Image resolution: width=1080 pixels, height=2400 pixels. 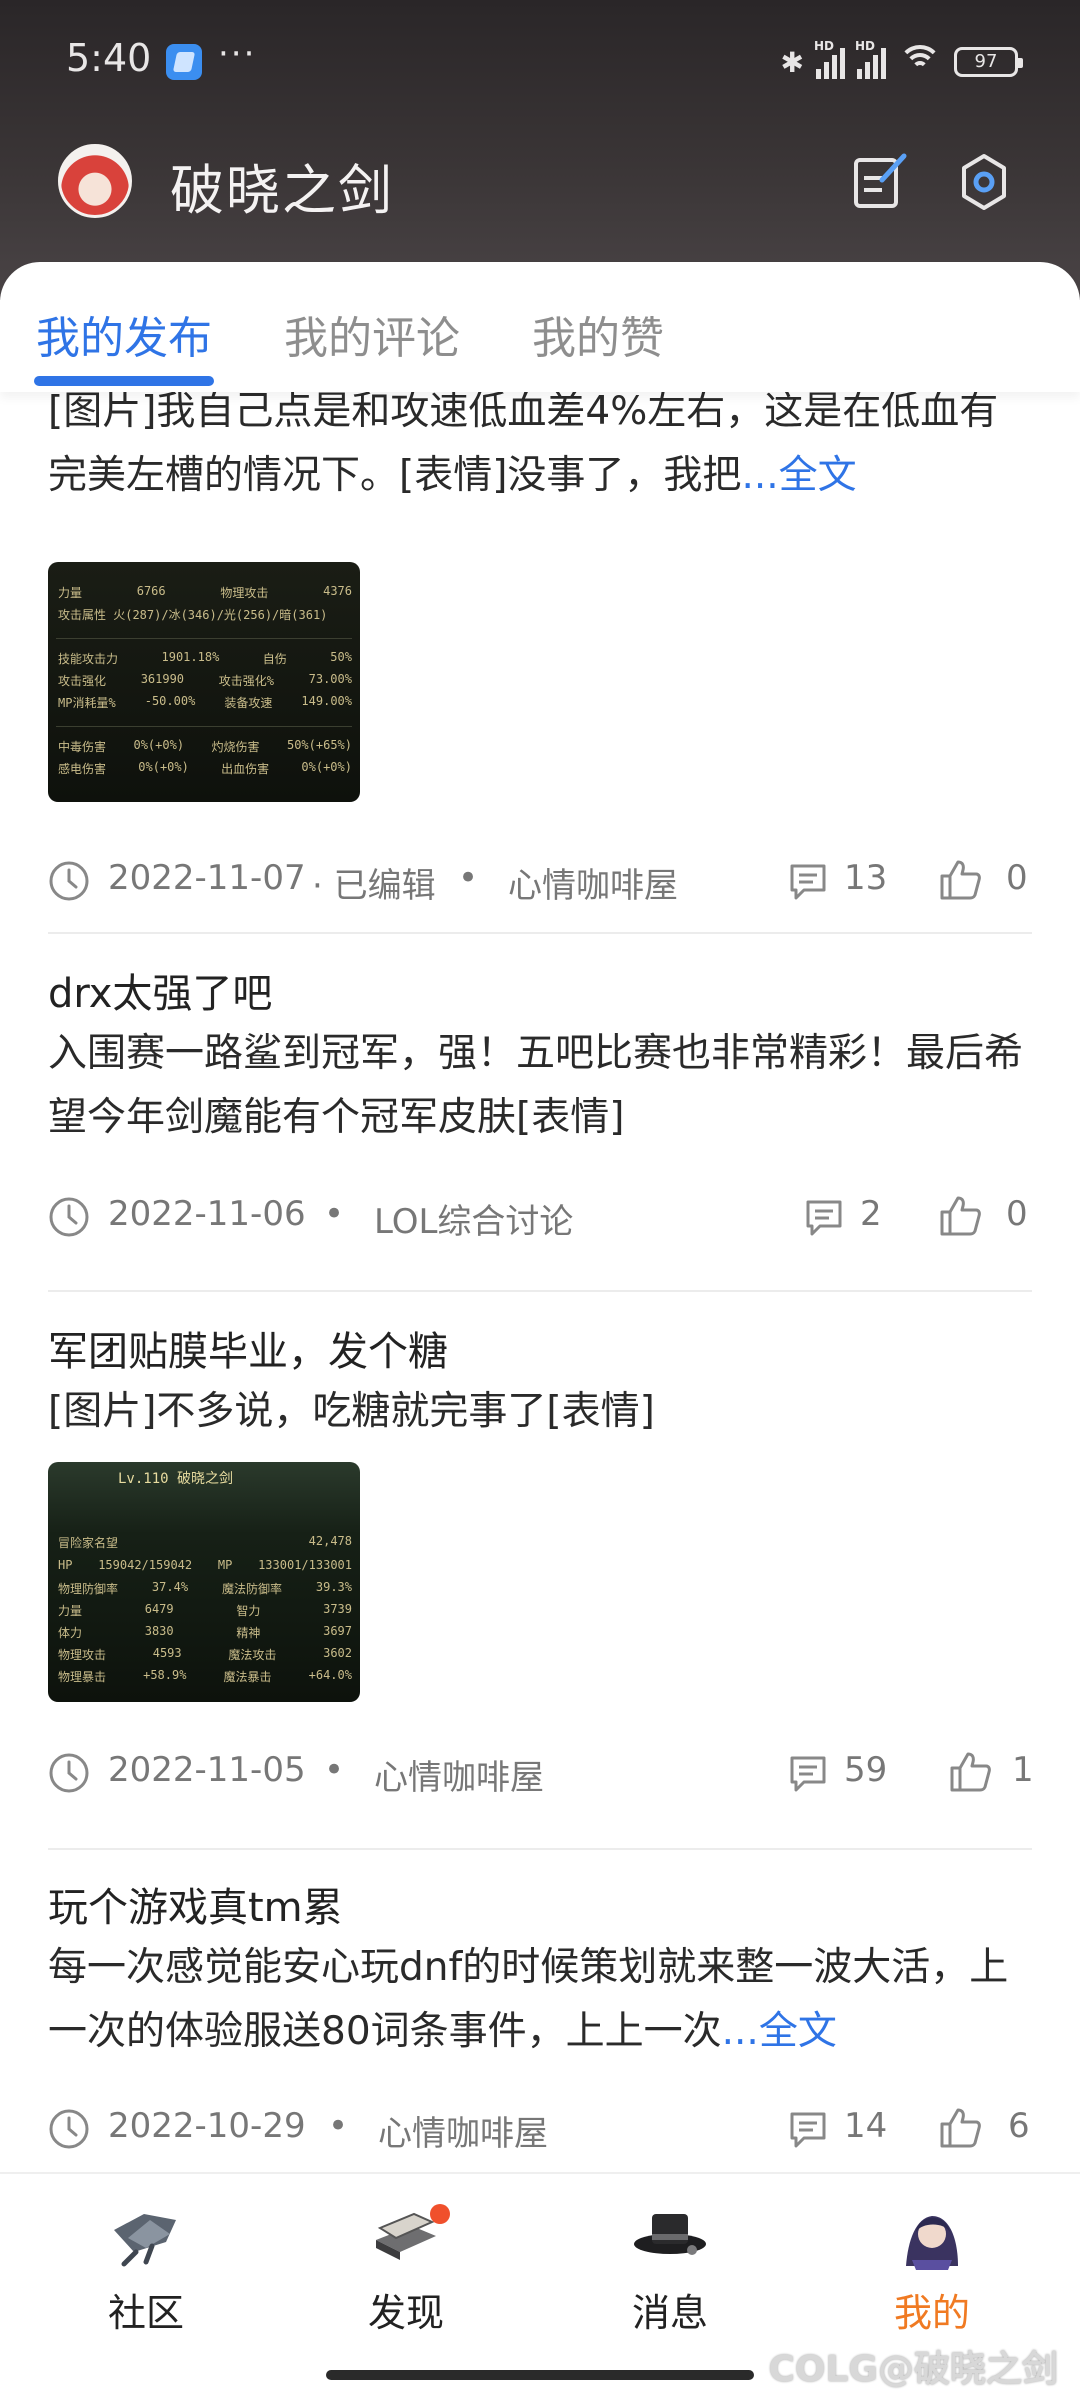 I want to click on thumb-row: 攻击属性 火(287)/冰(346)/光(256)/暗(361), so click(x=193, y=615).